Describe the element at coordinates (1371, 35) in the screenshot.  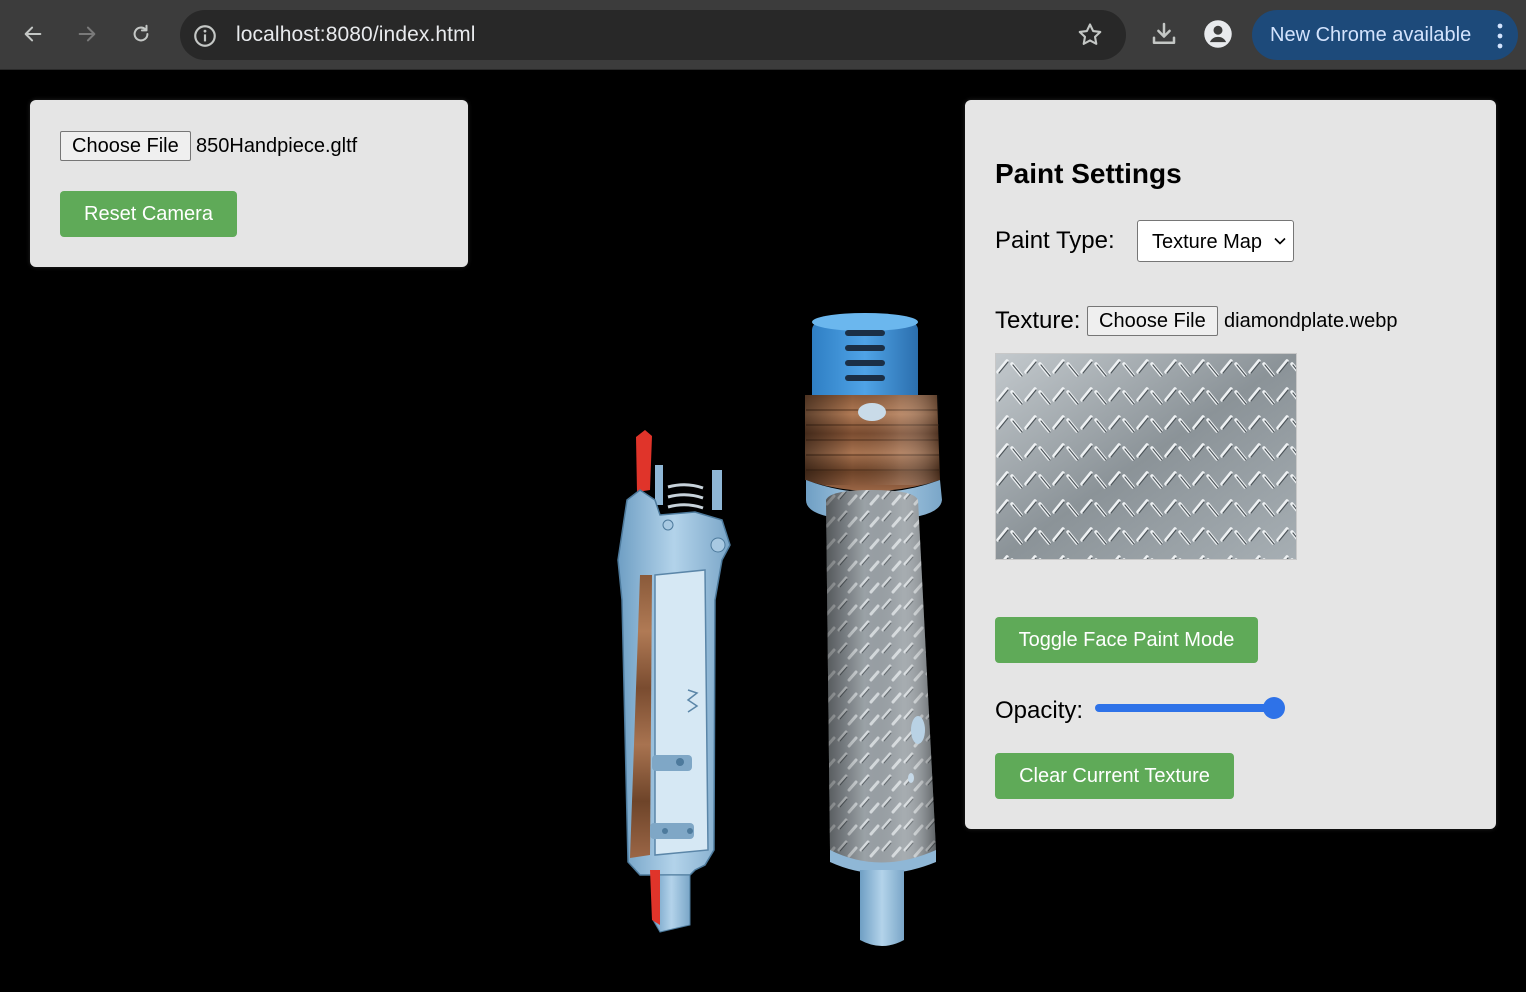
I see `update-label: New Chrome available` at that location.